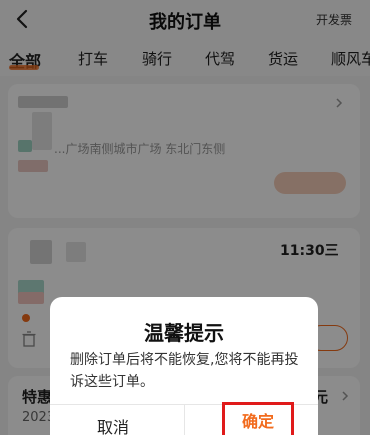  I want to click on confirm-button: 确定, so click(258, 418).